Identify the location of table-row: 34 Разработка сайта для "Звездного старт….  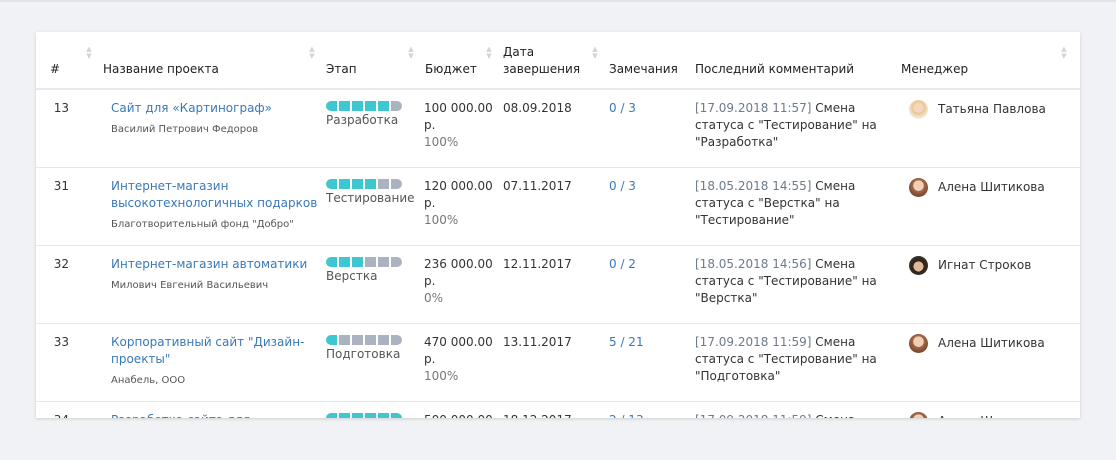
(558, 410).